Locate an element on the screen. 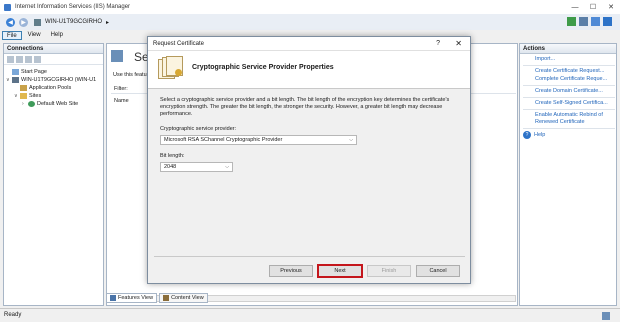  globe-icon is located at coordinates (31, 104).